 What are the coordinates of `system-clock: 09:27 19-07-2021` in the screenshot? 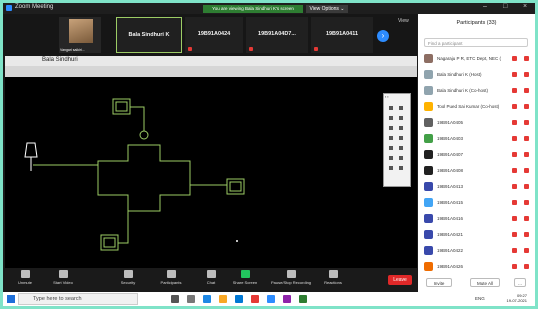 It's located at (517, 298).